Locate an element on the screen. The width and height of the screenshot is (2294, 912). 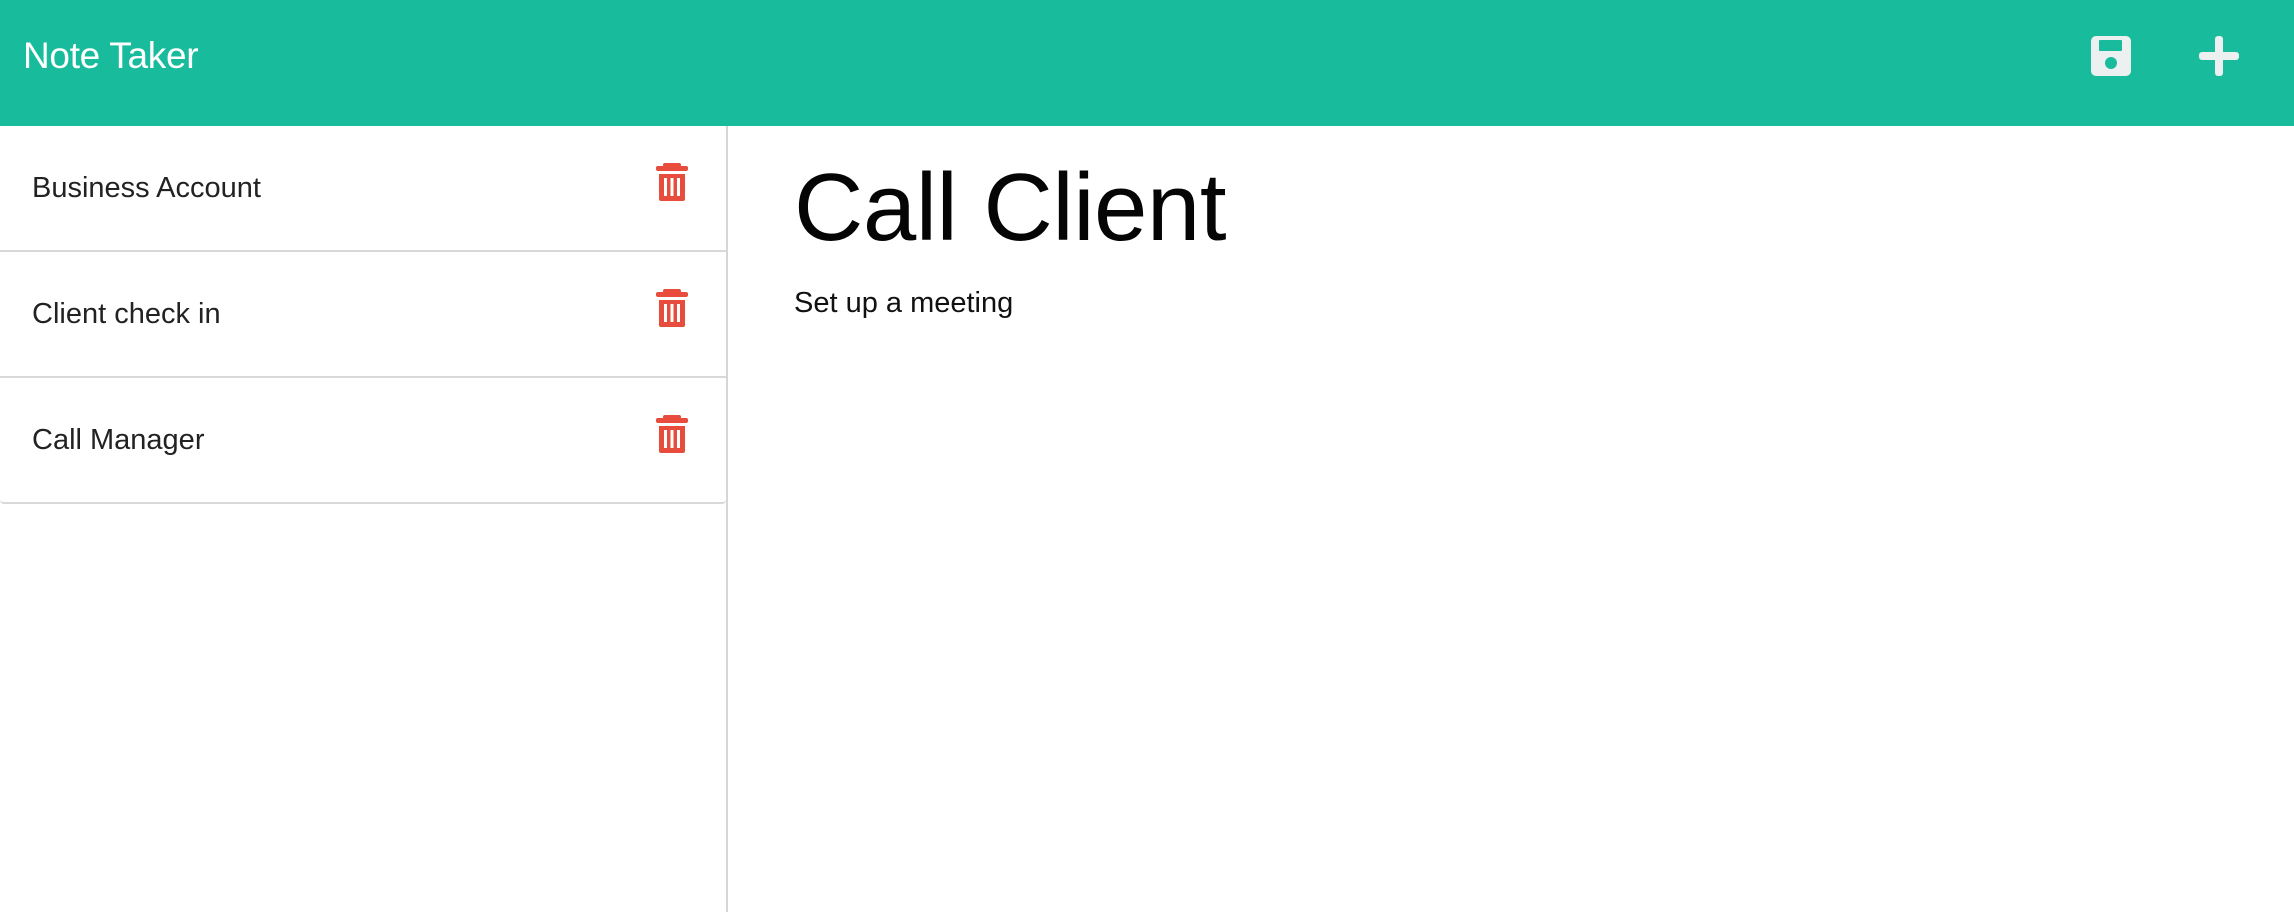
note-text-field: Set up a meeting is located at coordinates (903, 303).